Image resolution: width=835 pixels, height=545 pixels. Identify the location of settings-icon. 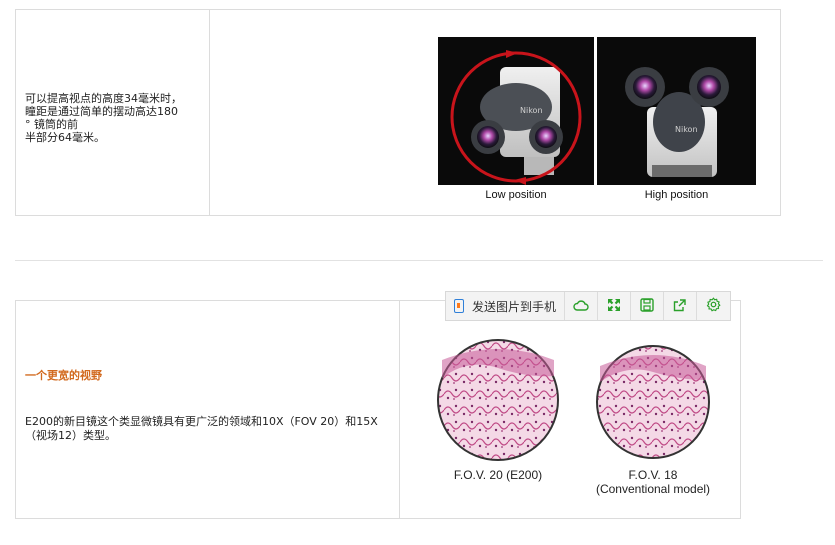
(713, 306).